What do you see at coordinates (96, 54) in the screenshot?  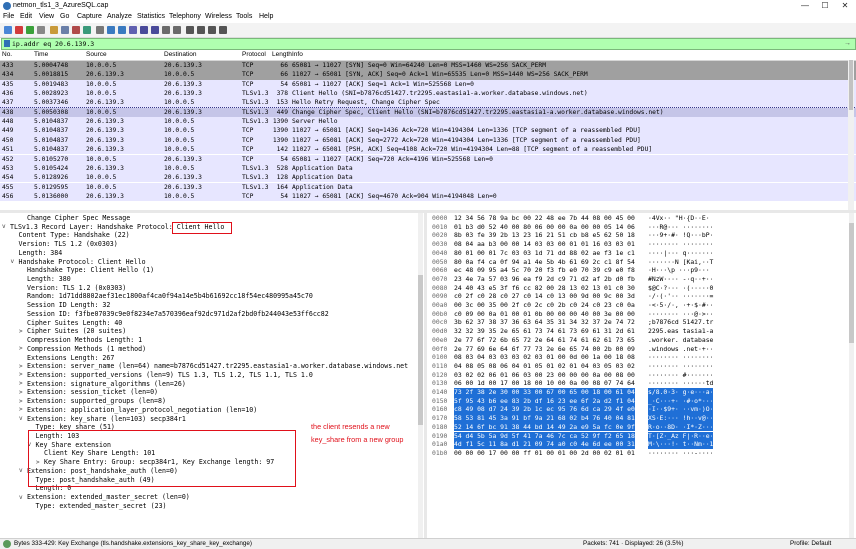 I see `col-source: Source` at bounding box center [96, 54].